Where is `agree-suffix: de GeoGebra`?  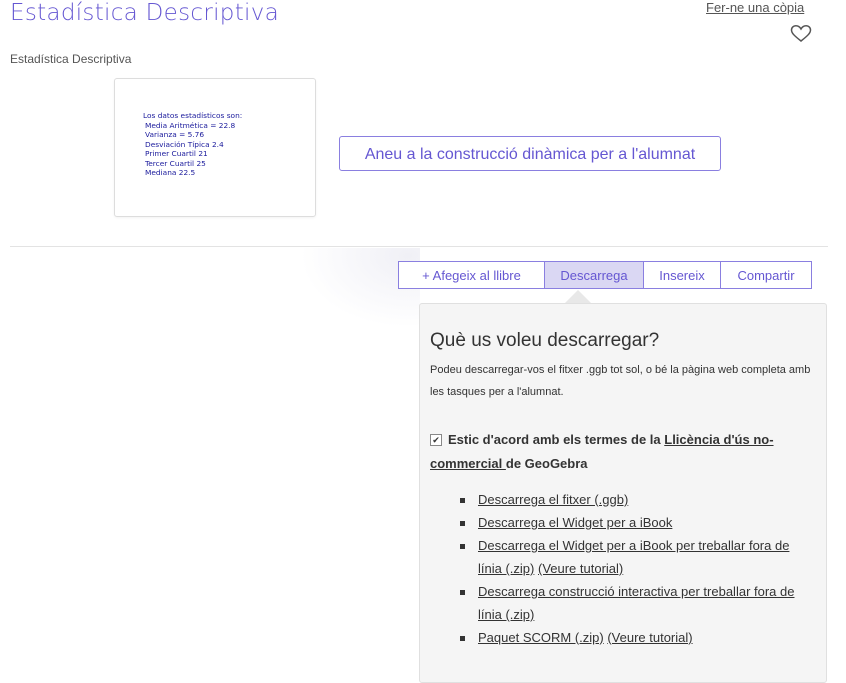
agree-suffix: de GeoGebra is located at coordinates (546, 463).